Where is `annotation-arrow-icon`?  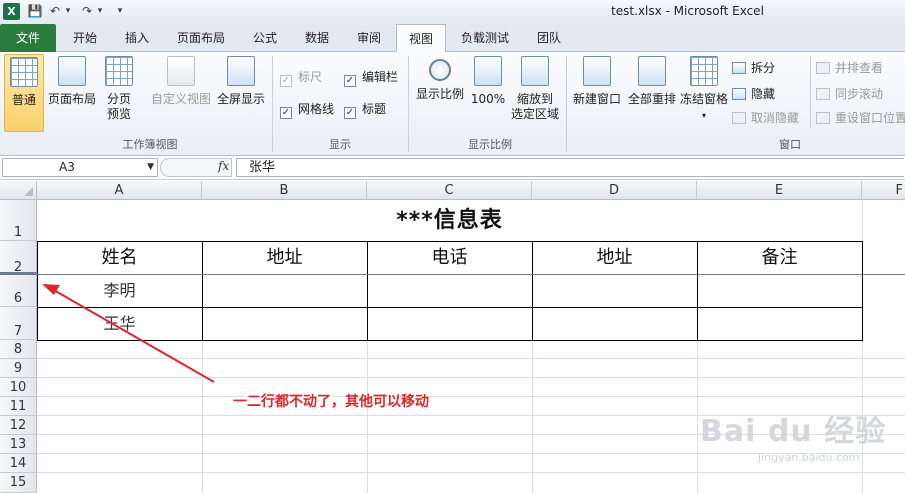 annotation-arrow-icon is located at coordinates (128, 333).